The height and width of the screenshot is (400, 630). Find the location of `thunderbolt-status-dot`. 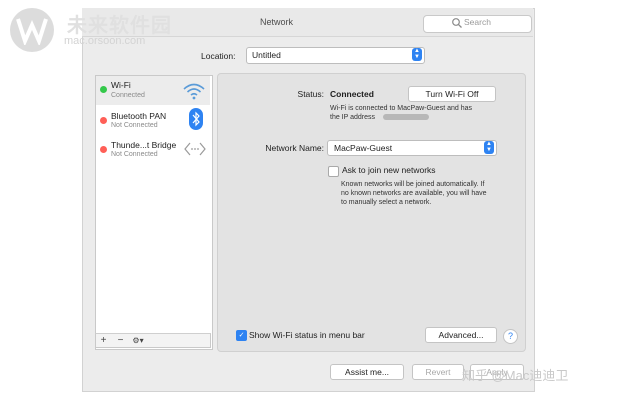

thunderbolt-status-dot is located at coordinates (103, 149).